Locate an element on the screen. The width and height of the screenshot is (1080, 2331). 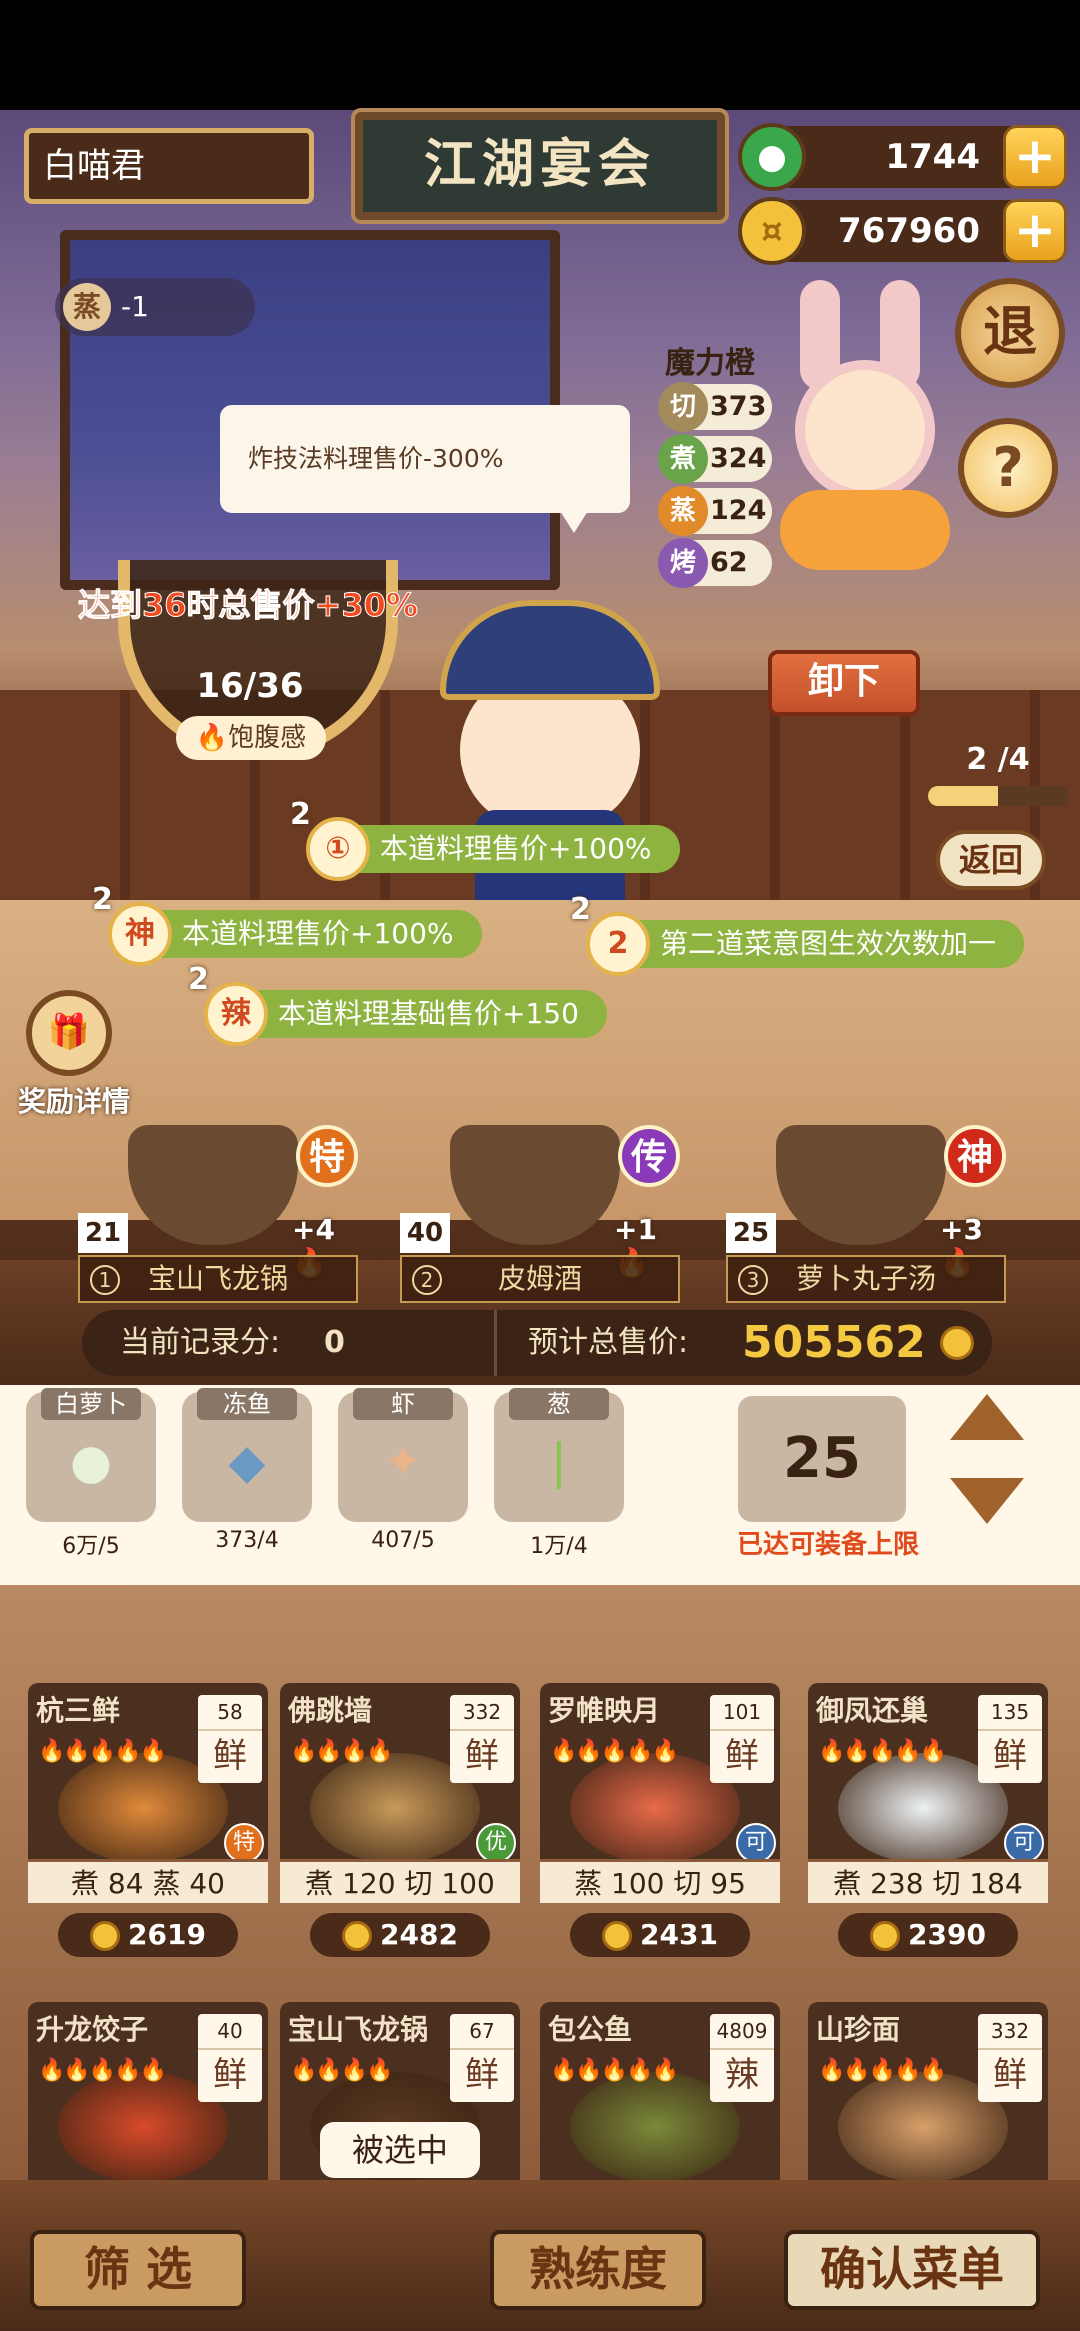
grade-badge: 特 is located at coordinates (327, 1156).